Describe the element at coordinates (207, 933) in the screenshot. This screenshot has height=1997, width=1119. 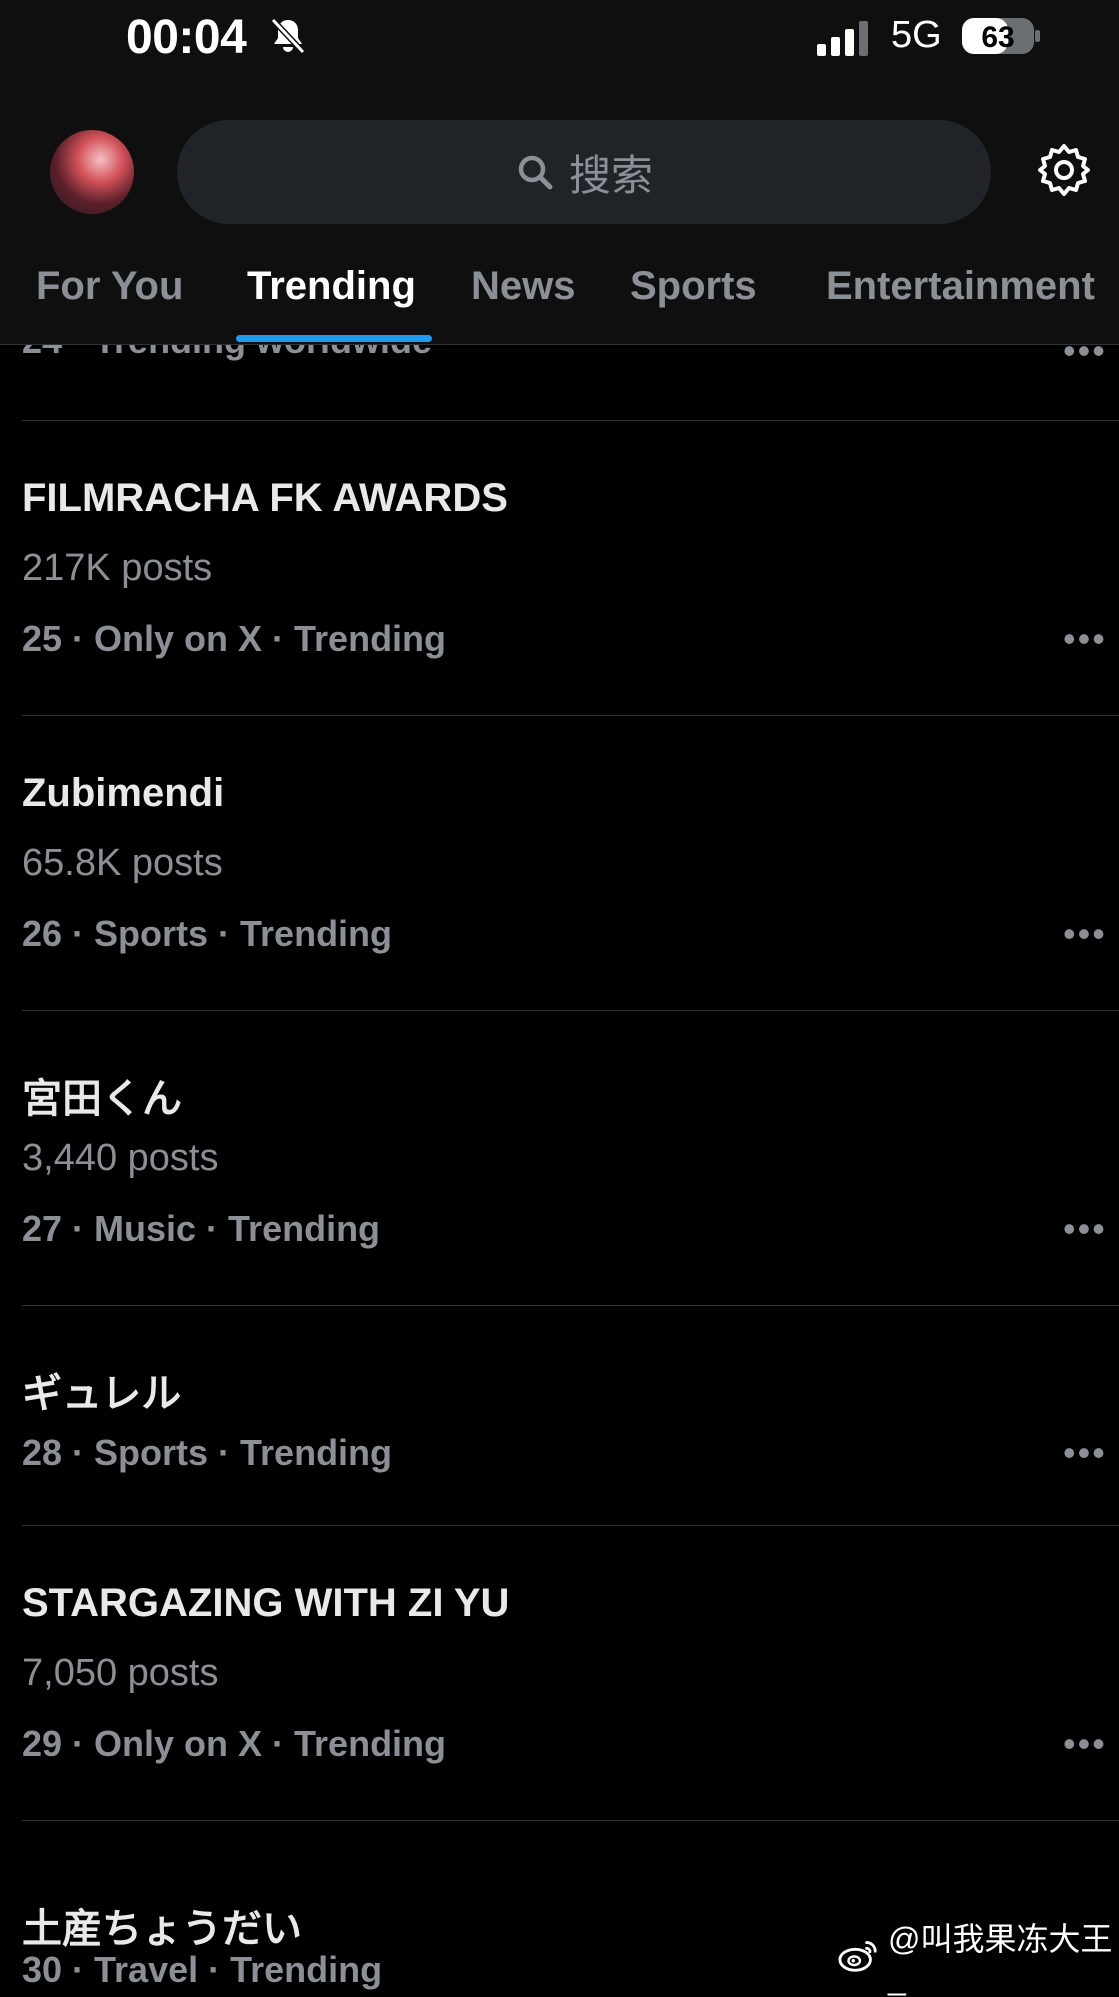
I see `trend-meta: 26 · Sports · Trending` at that location.